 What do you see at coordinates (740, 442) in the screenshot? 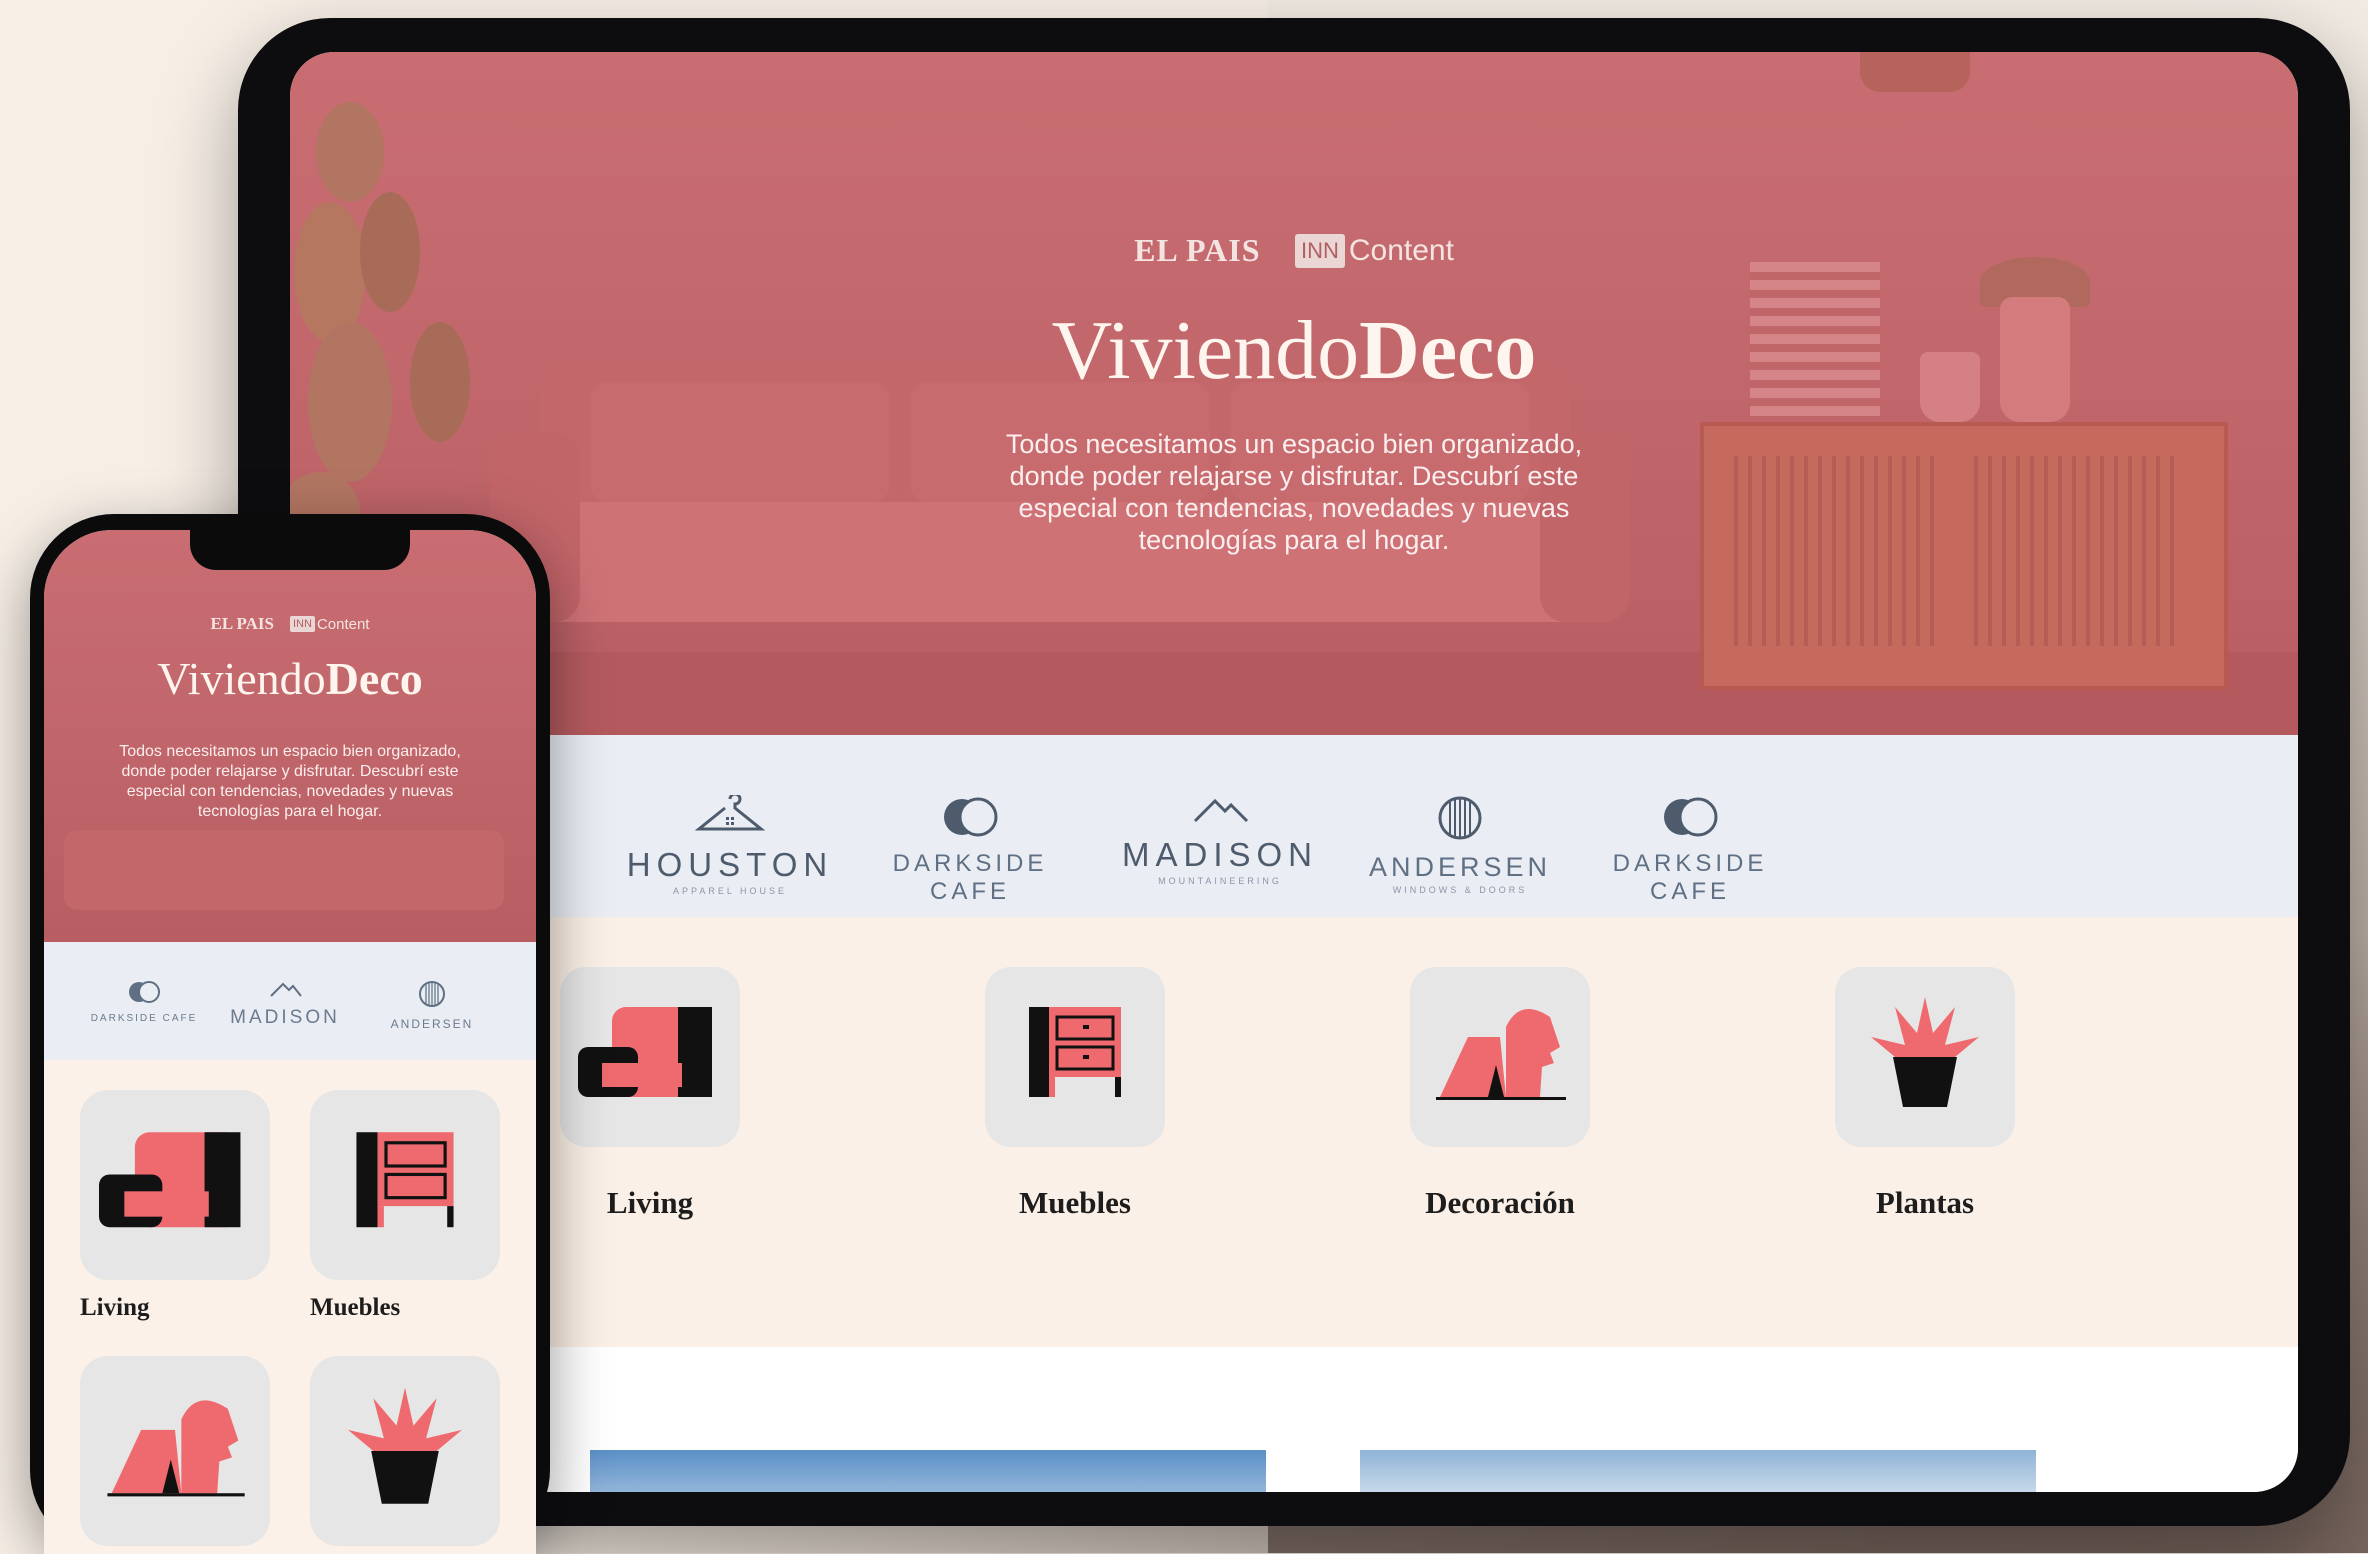
I see `sofa-cushion` at bounding box center [740, 442].